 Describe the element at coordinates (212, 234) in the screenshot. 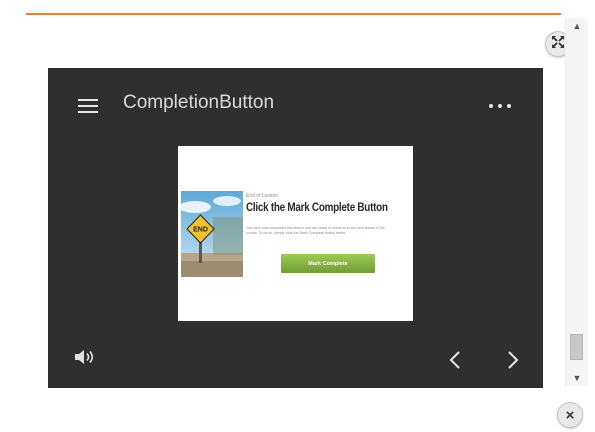

I see `road-sign-image: END` at that location.